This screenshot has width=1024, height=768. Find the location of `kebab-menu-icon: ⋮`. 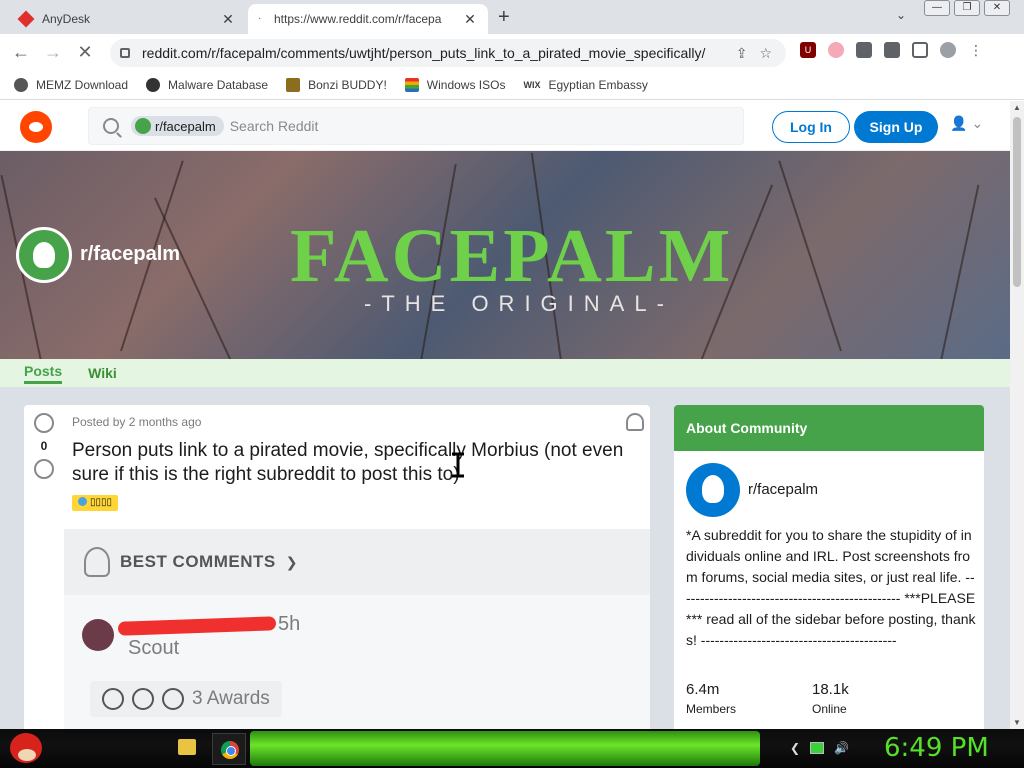

kebab-menu-icon: ⋮ is located at coordinates (976, 50).